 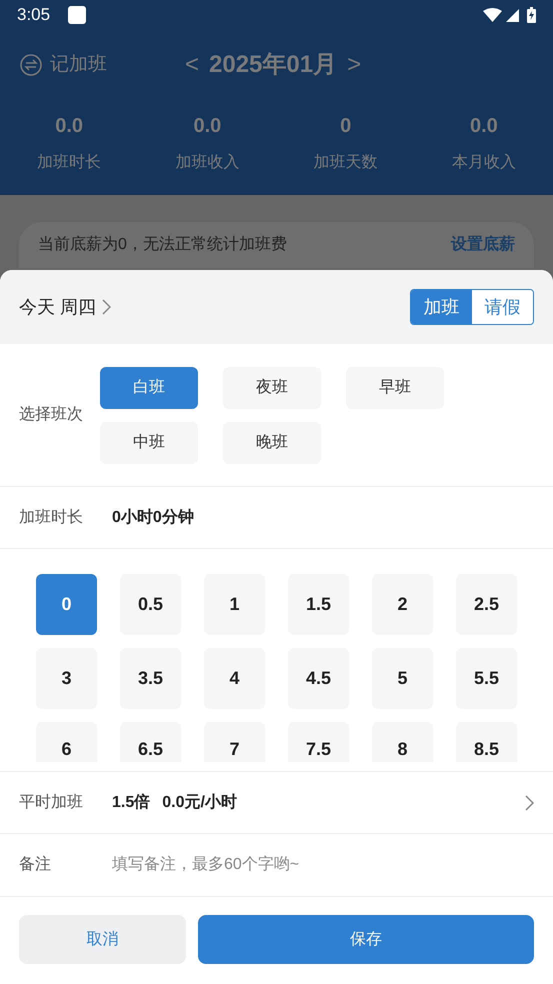 I want to click on hour-option: 6, so click(x=66, y=742).